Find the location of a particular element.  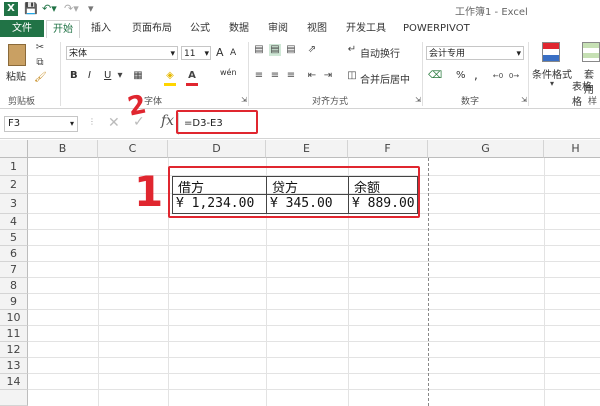

excel-app-icon: X is located at coordinates (11, 9).